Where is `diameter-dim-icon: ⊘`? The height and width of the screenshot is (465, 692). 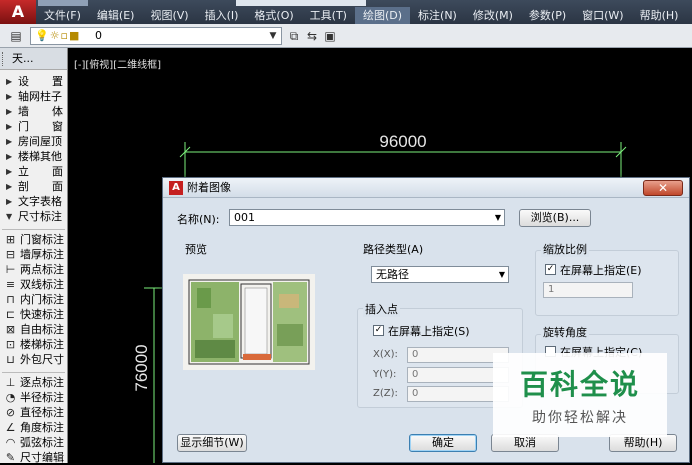 diameter-dim-icon: ⊘ is located at coordinates (10, 412).